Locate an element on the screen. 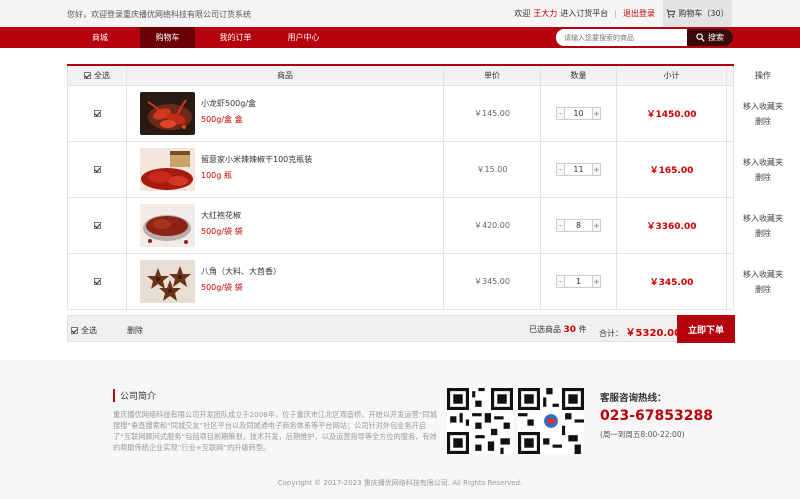  nav-item-mall: 商城 is located at coordinates (100, 37).